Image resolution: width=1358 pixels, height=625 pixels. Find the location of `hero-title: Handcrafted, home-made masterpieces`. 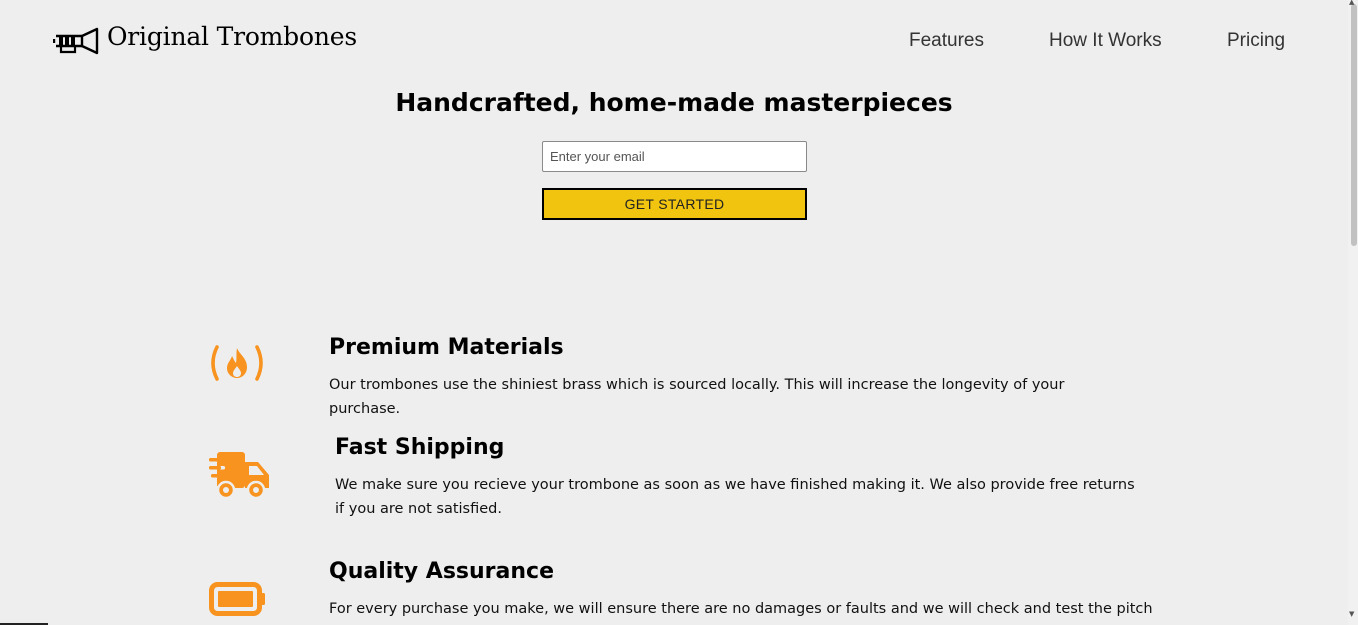

hero-title: Handcrafted, home-made masterpieces is located at coordinates (674, 102).